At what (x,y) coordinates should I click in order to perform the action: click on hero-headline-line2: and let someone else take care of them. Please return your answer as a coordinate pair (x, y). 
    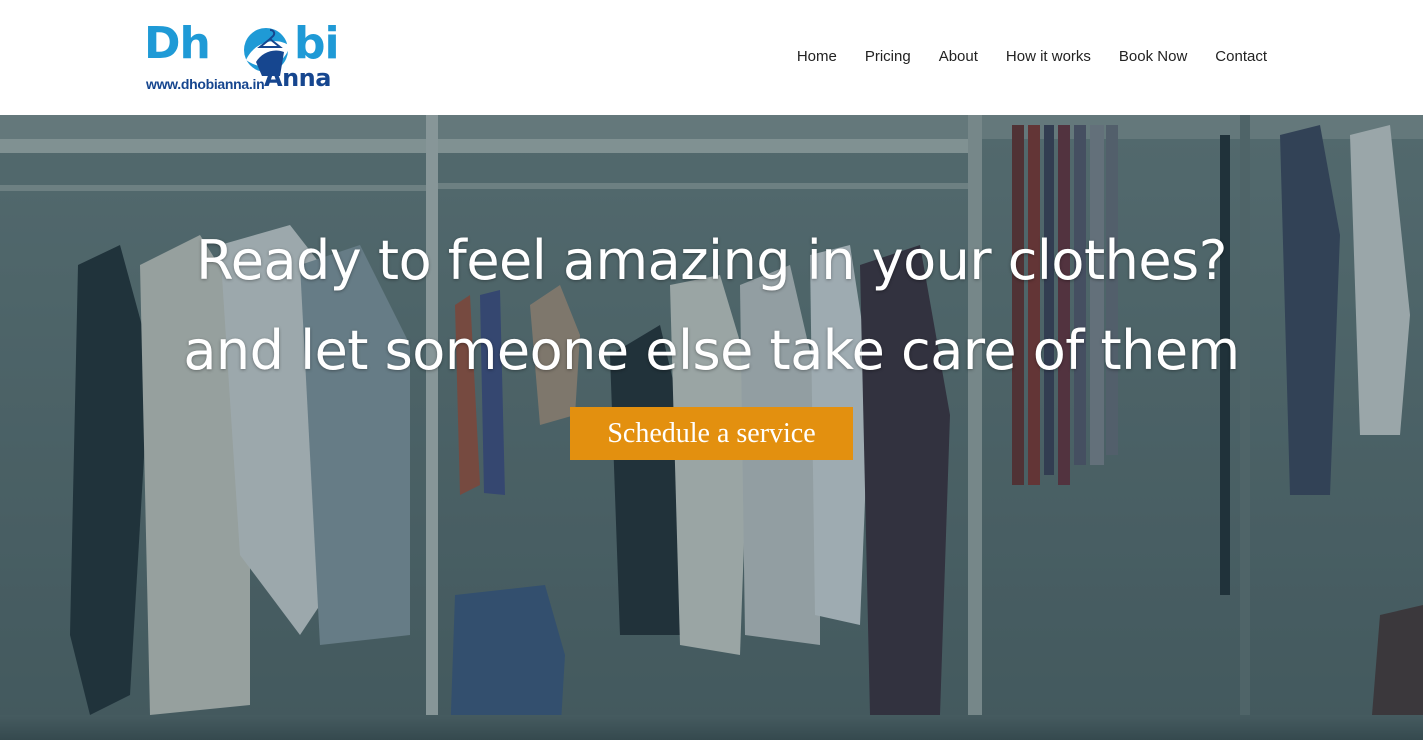
    Looking at the image, I should click on (711, 350).